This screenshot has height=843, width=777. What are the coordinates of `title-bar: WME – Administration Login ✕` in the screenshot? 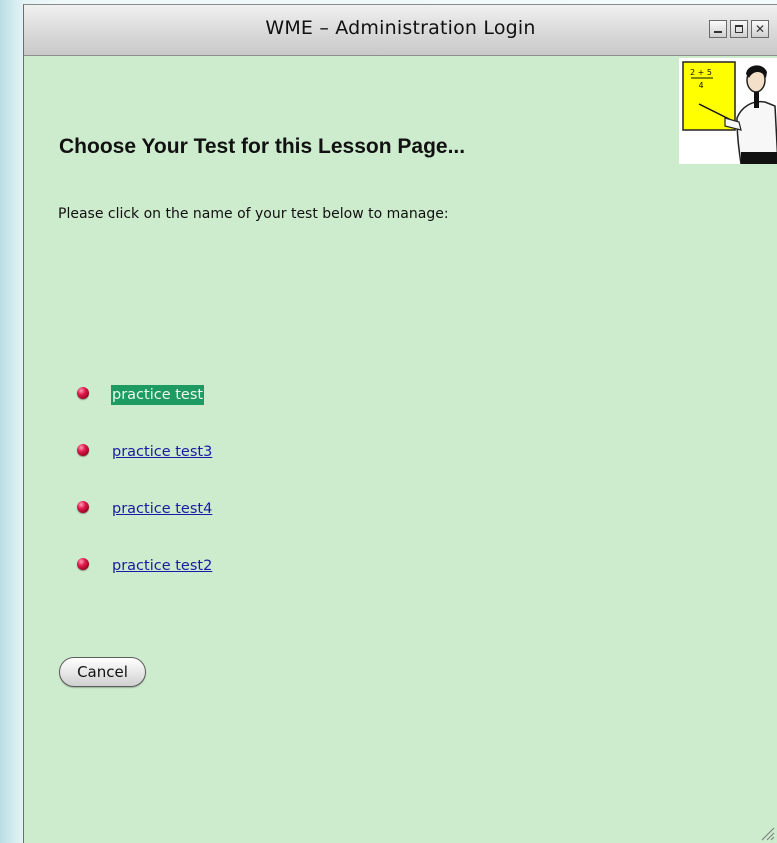 It's located at (400, 30).